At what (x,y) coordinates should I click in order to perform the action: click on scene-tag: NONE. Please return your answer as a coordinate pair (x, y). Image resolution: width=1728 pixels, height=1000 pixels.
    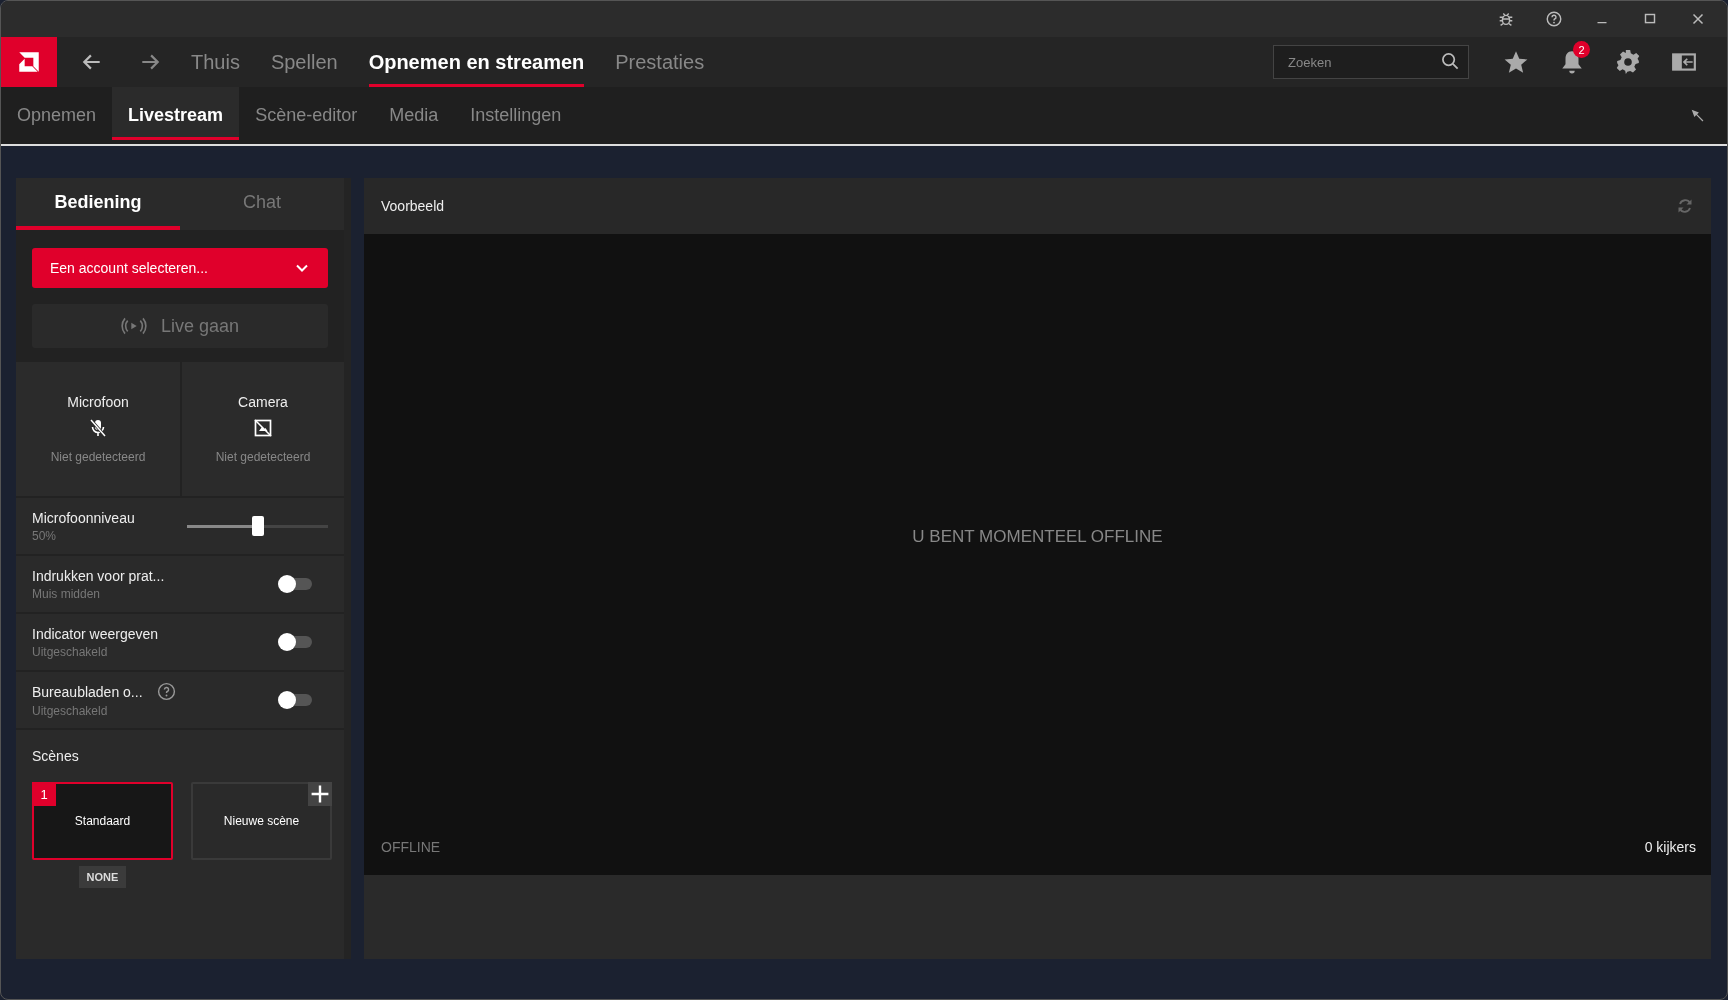
    Looking at the image, I should click on (102, 877).